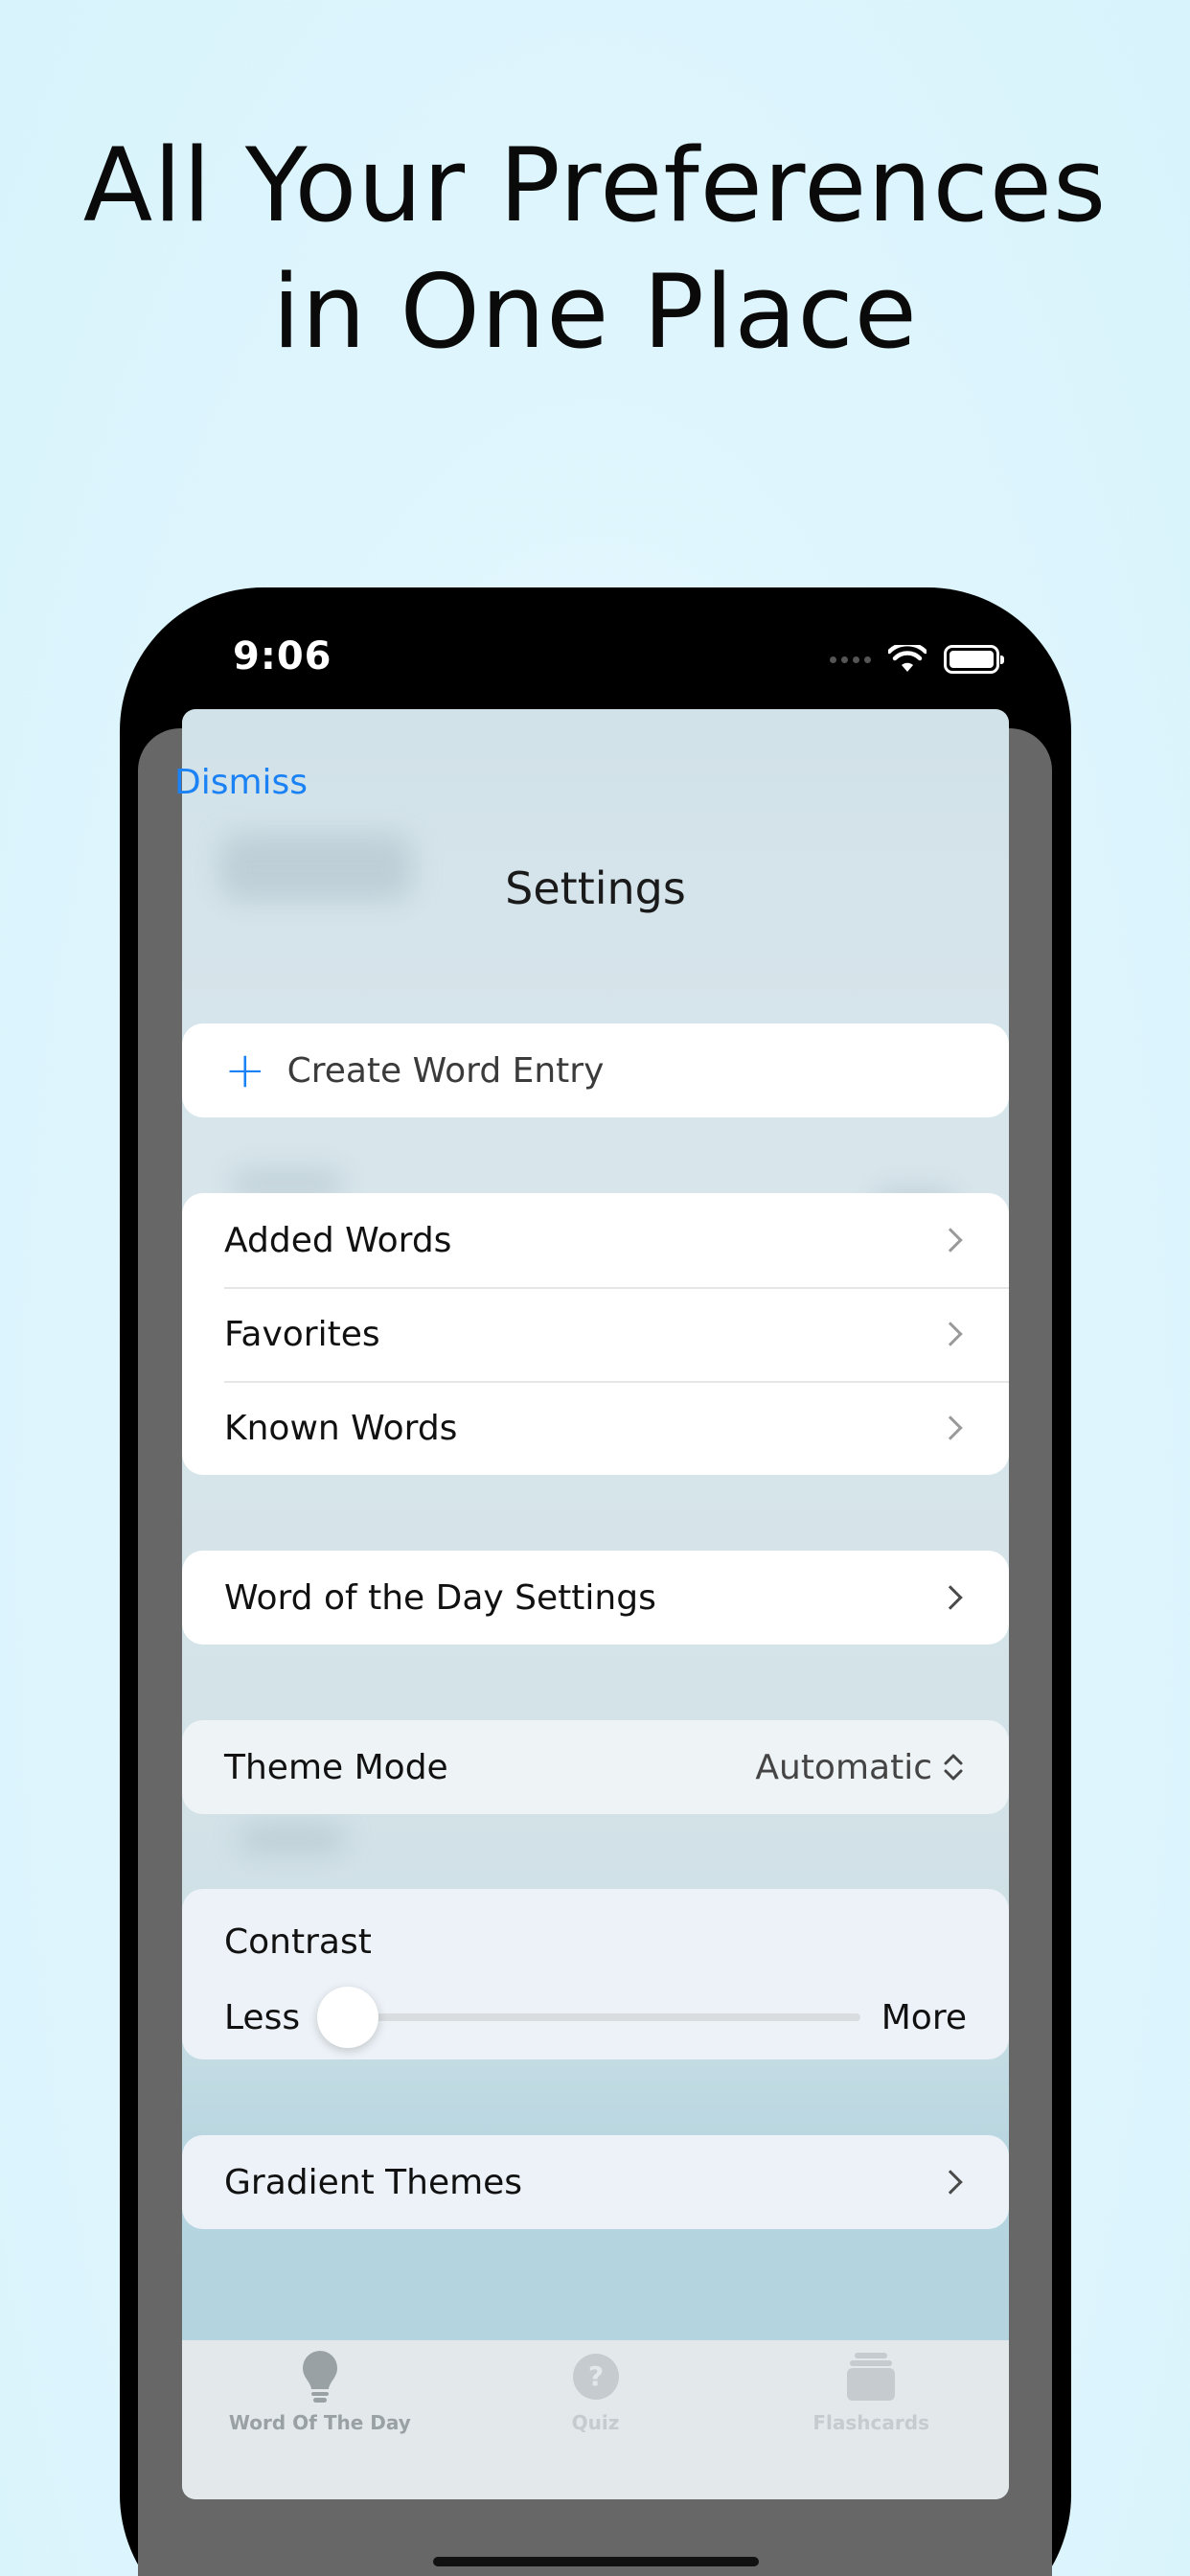 This screenshot has width=1190, height=2576. I want to click on chevron-up-down-icon, so click(953, 1767).